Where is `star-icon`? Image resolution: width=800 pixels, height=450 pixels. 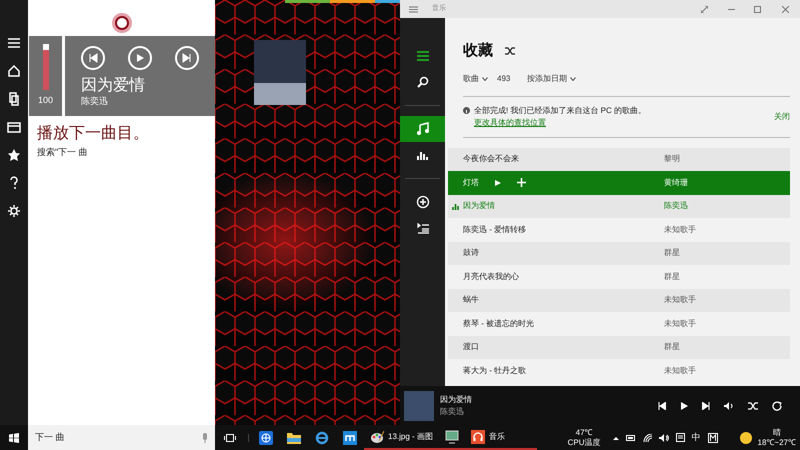
star-icon is located at coordinates (14, 155).